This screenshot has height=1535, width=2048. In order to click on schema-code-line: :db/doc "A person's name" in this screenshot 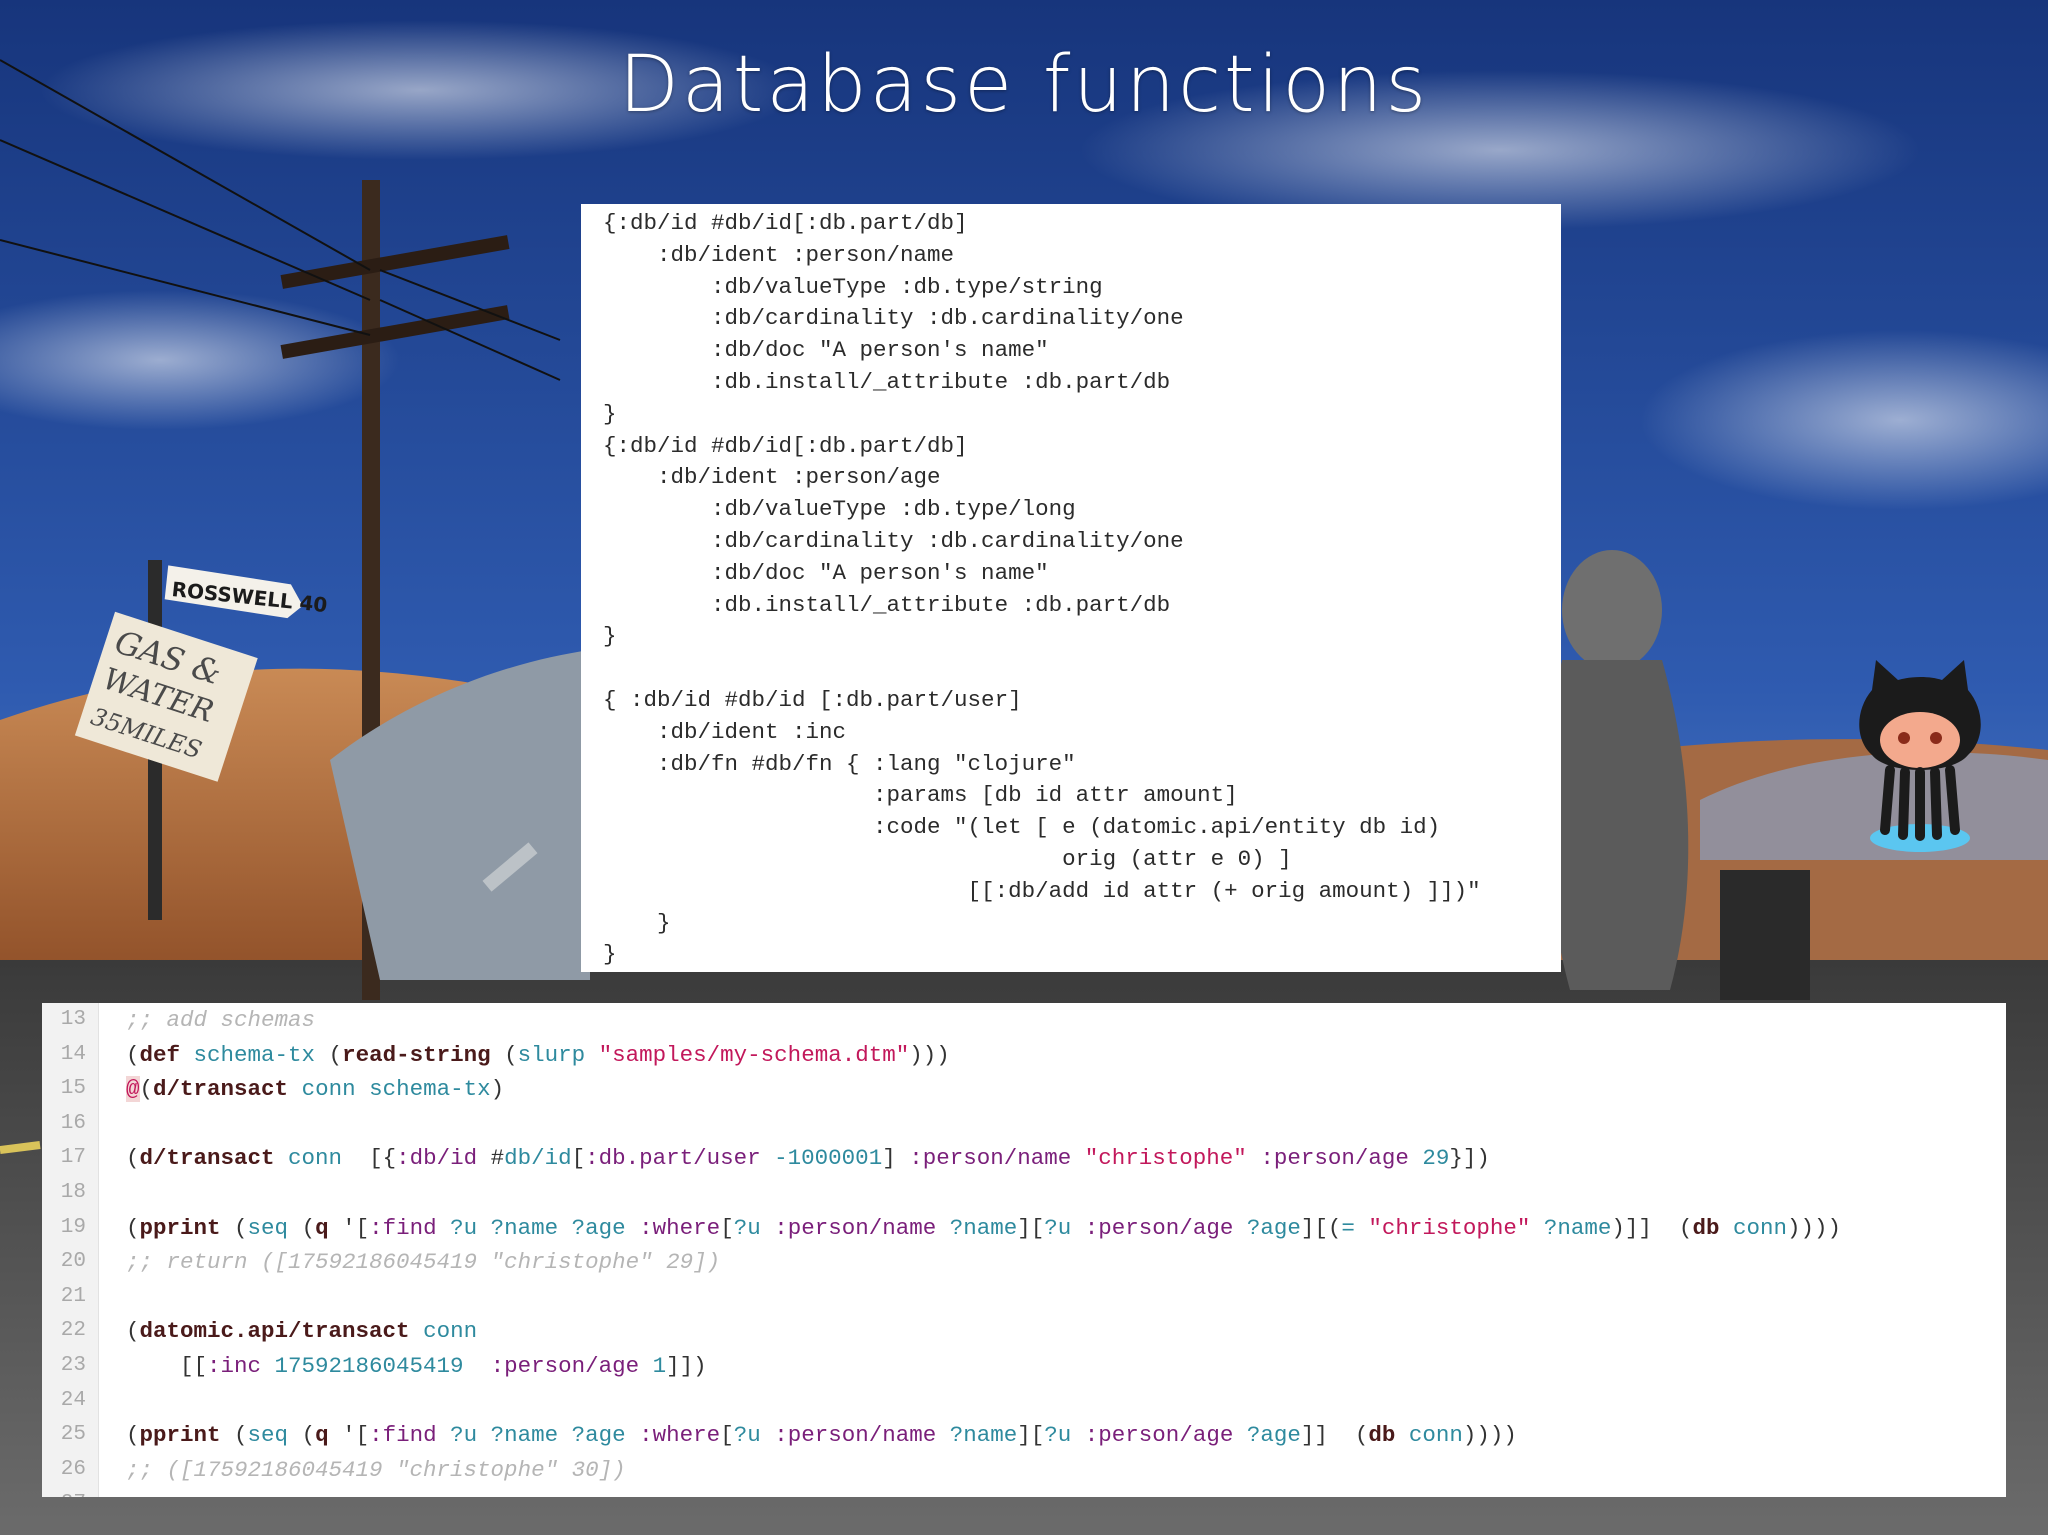, I will do `click(826, 350)`.